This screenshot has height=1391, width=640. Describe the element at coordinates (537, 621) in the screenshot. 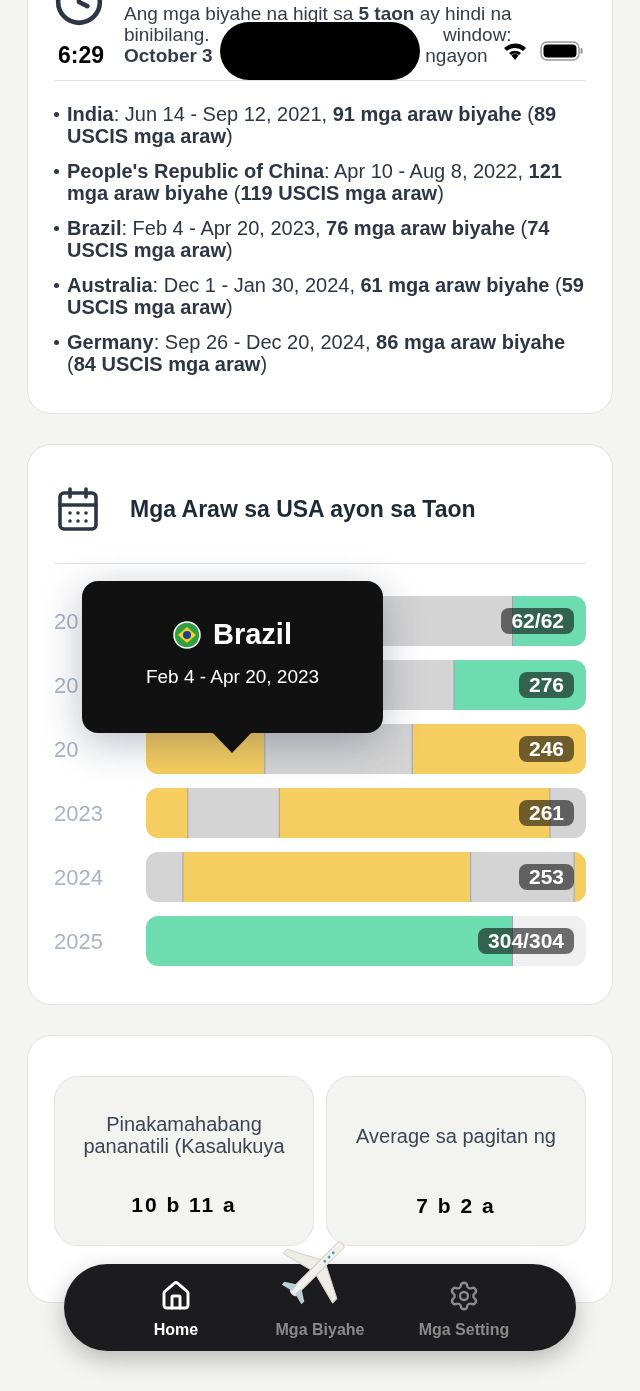

I see `days-badge: 62/62` at that location.